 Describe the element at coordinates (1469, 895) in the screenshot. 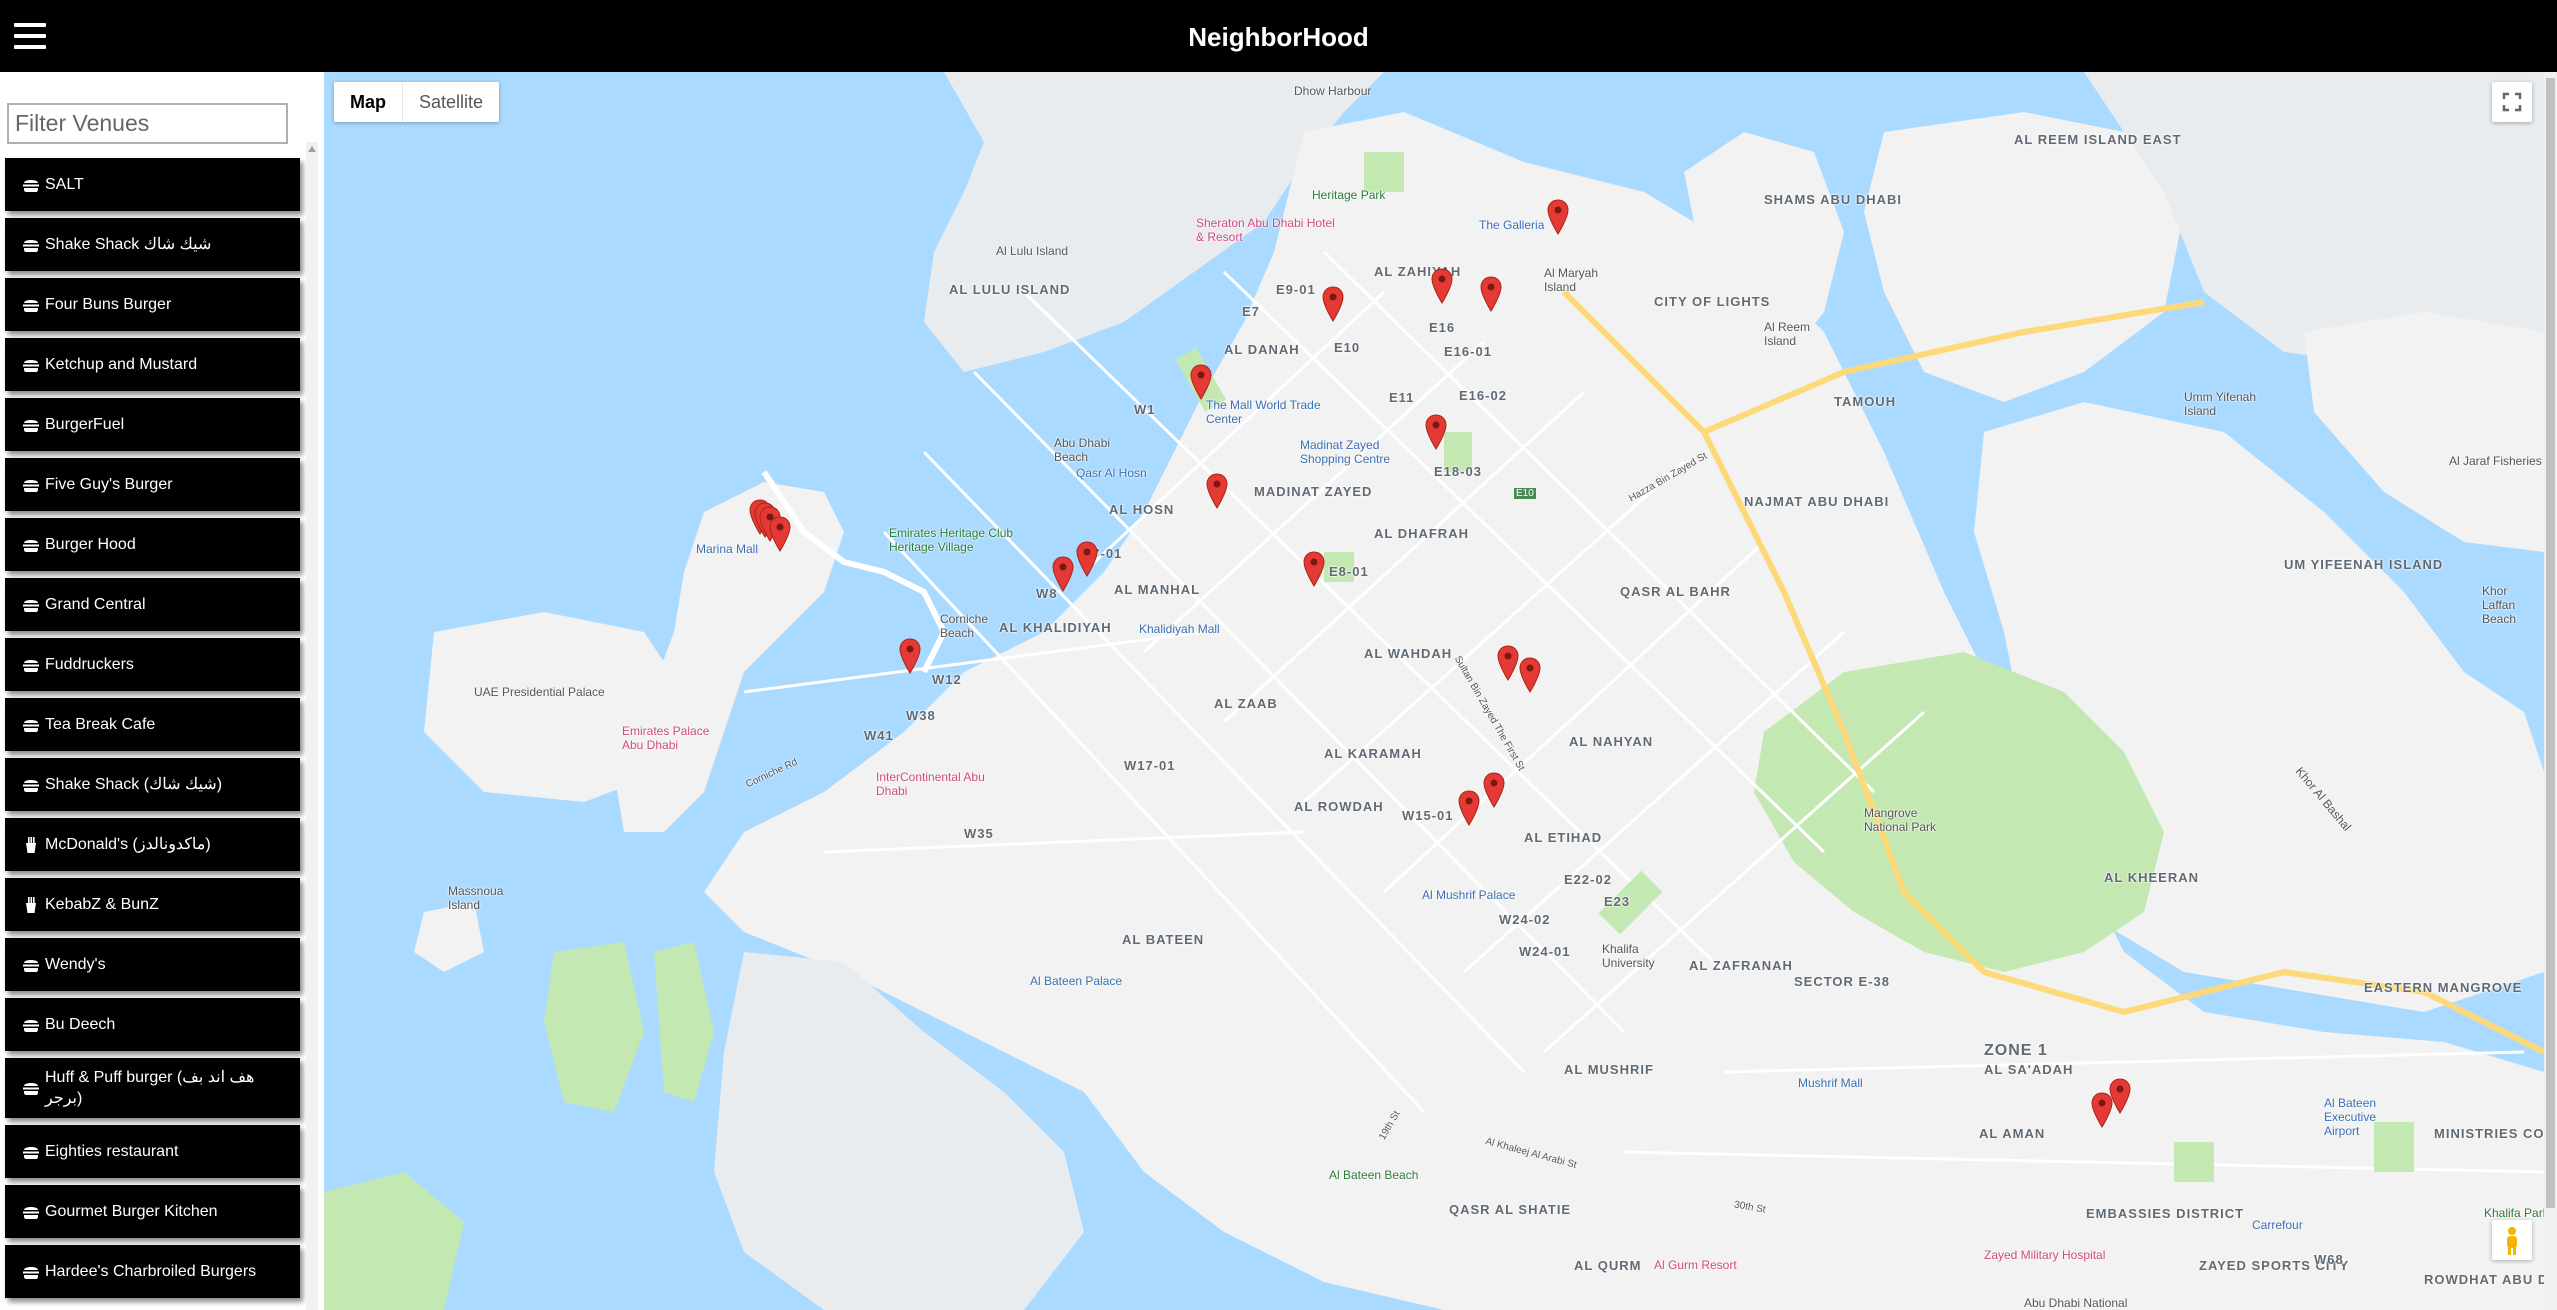

I see `poi-label: Al Mushrif Palace` at that location.